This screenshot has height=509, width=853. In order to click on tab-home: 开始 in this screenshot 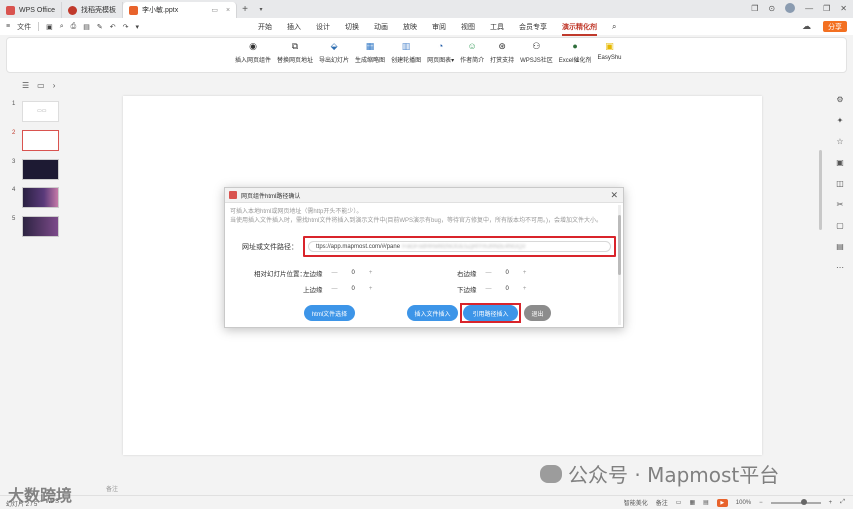, I will do `click(265, 27)`.